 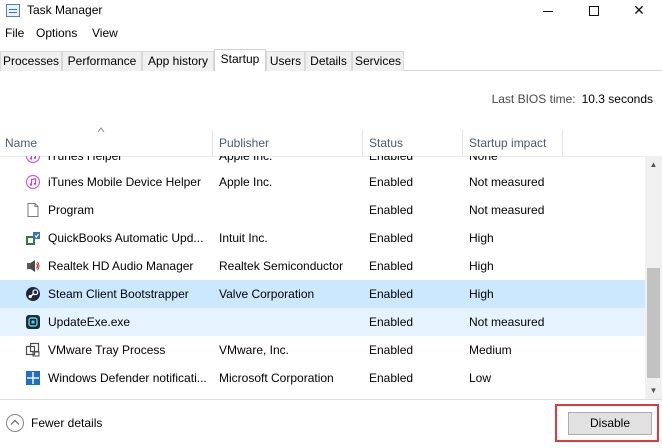 What do you see at coordinates (331, 399) in the screenshot?
I see `footer-divider` at bounding box center [331, 399].